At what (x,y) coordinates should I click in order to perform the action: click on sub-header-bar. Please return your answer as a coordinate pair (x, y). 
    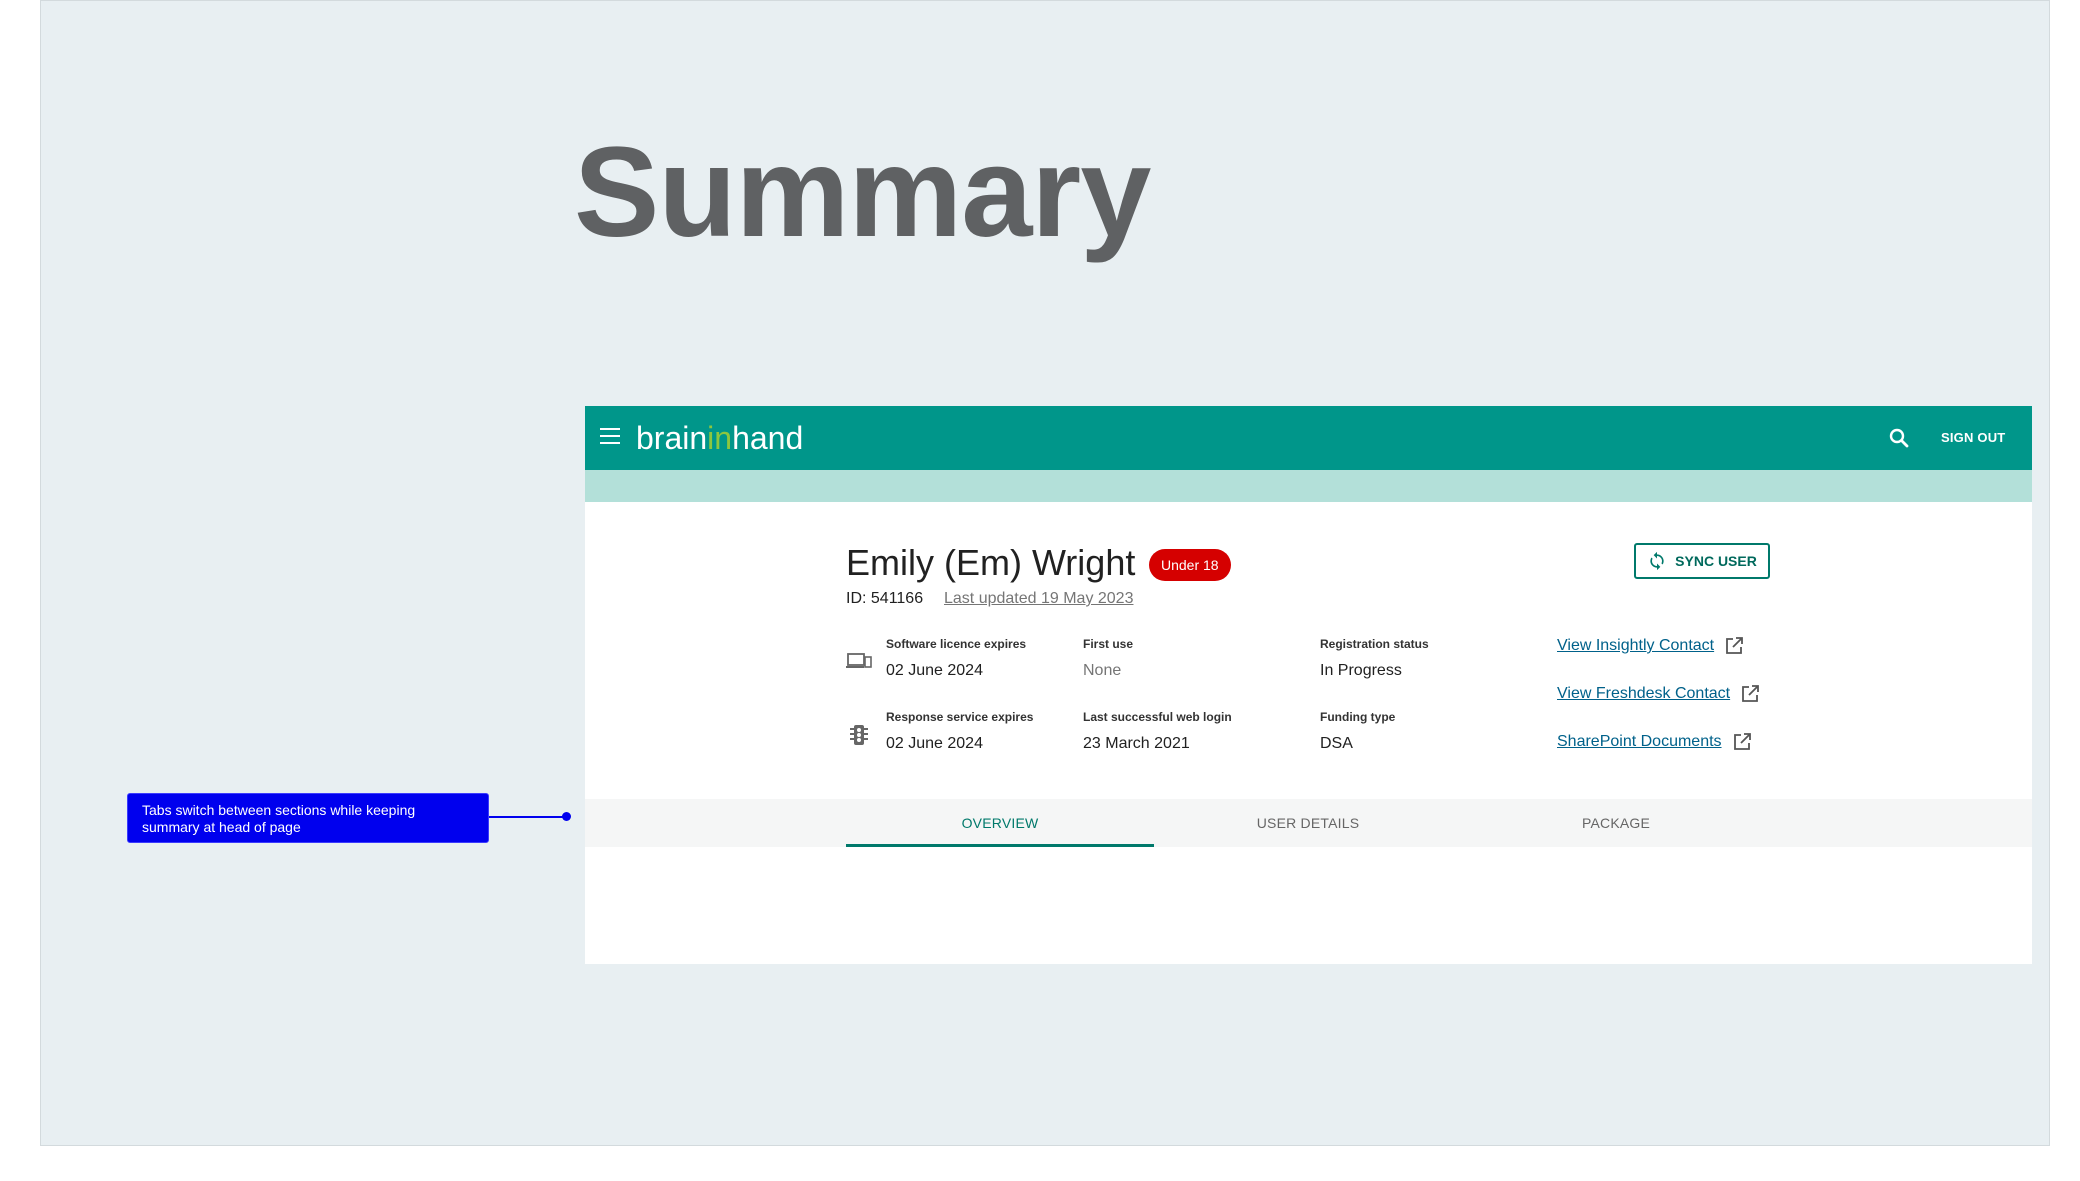
    Looking at the image, I should click on (1308, 486).